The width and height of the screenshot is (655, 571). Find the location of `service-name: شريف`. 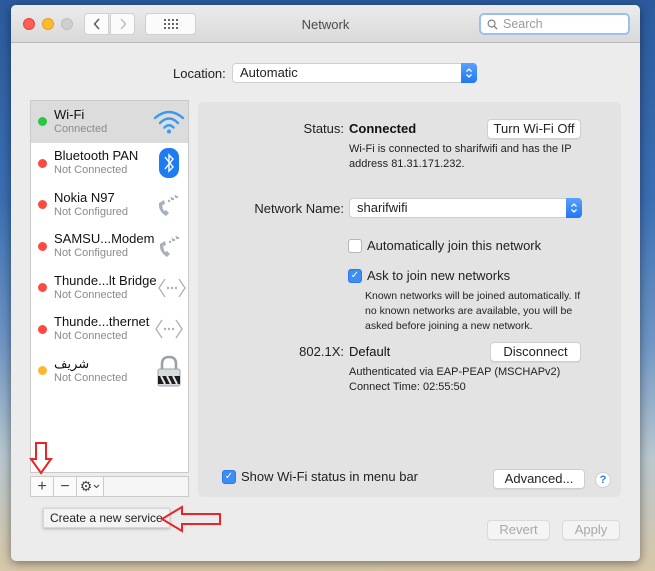

service-name: شريف is located at coordinates (72, 363).